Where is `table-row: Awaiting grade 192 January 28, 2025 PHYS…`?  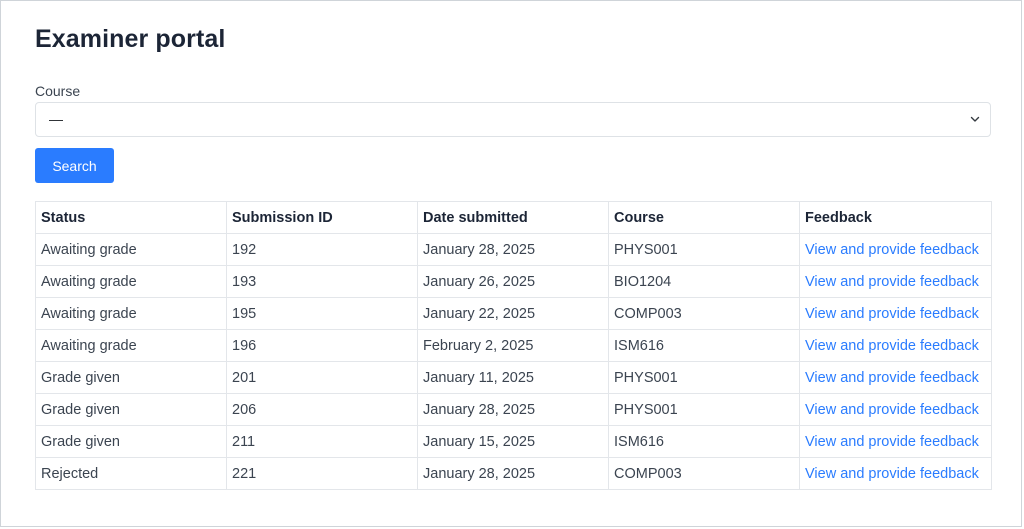
table-row: Awaiting grade 192 January 28, 2025 PHYS… is located at coordinates (513, 249).